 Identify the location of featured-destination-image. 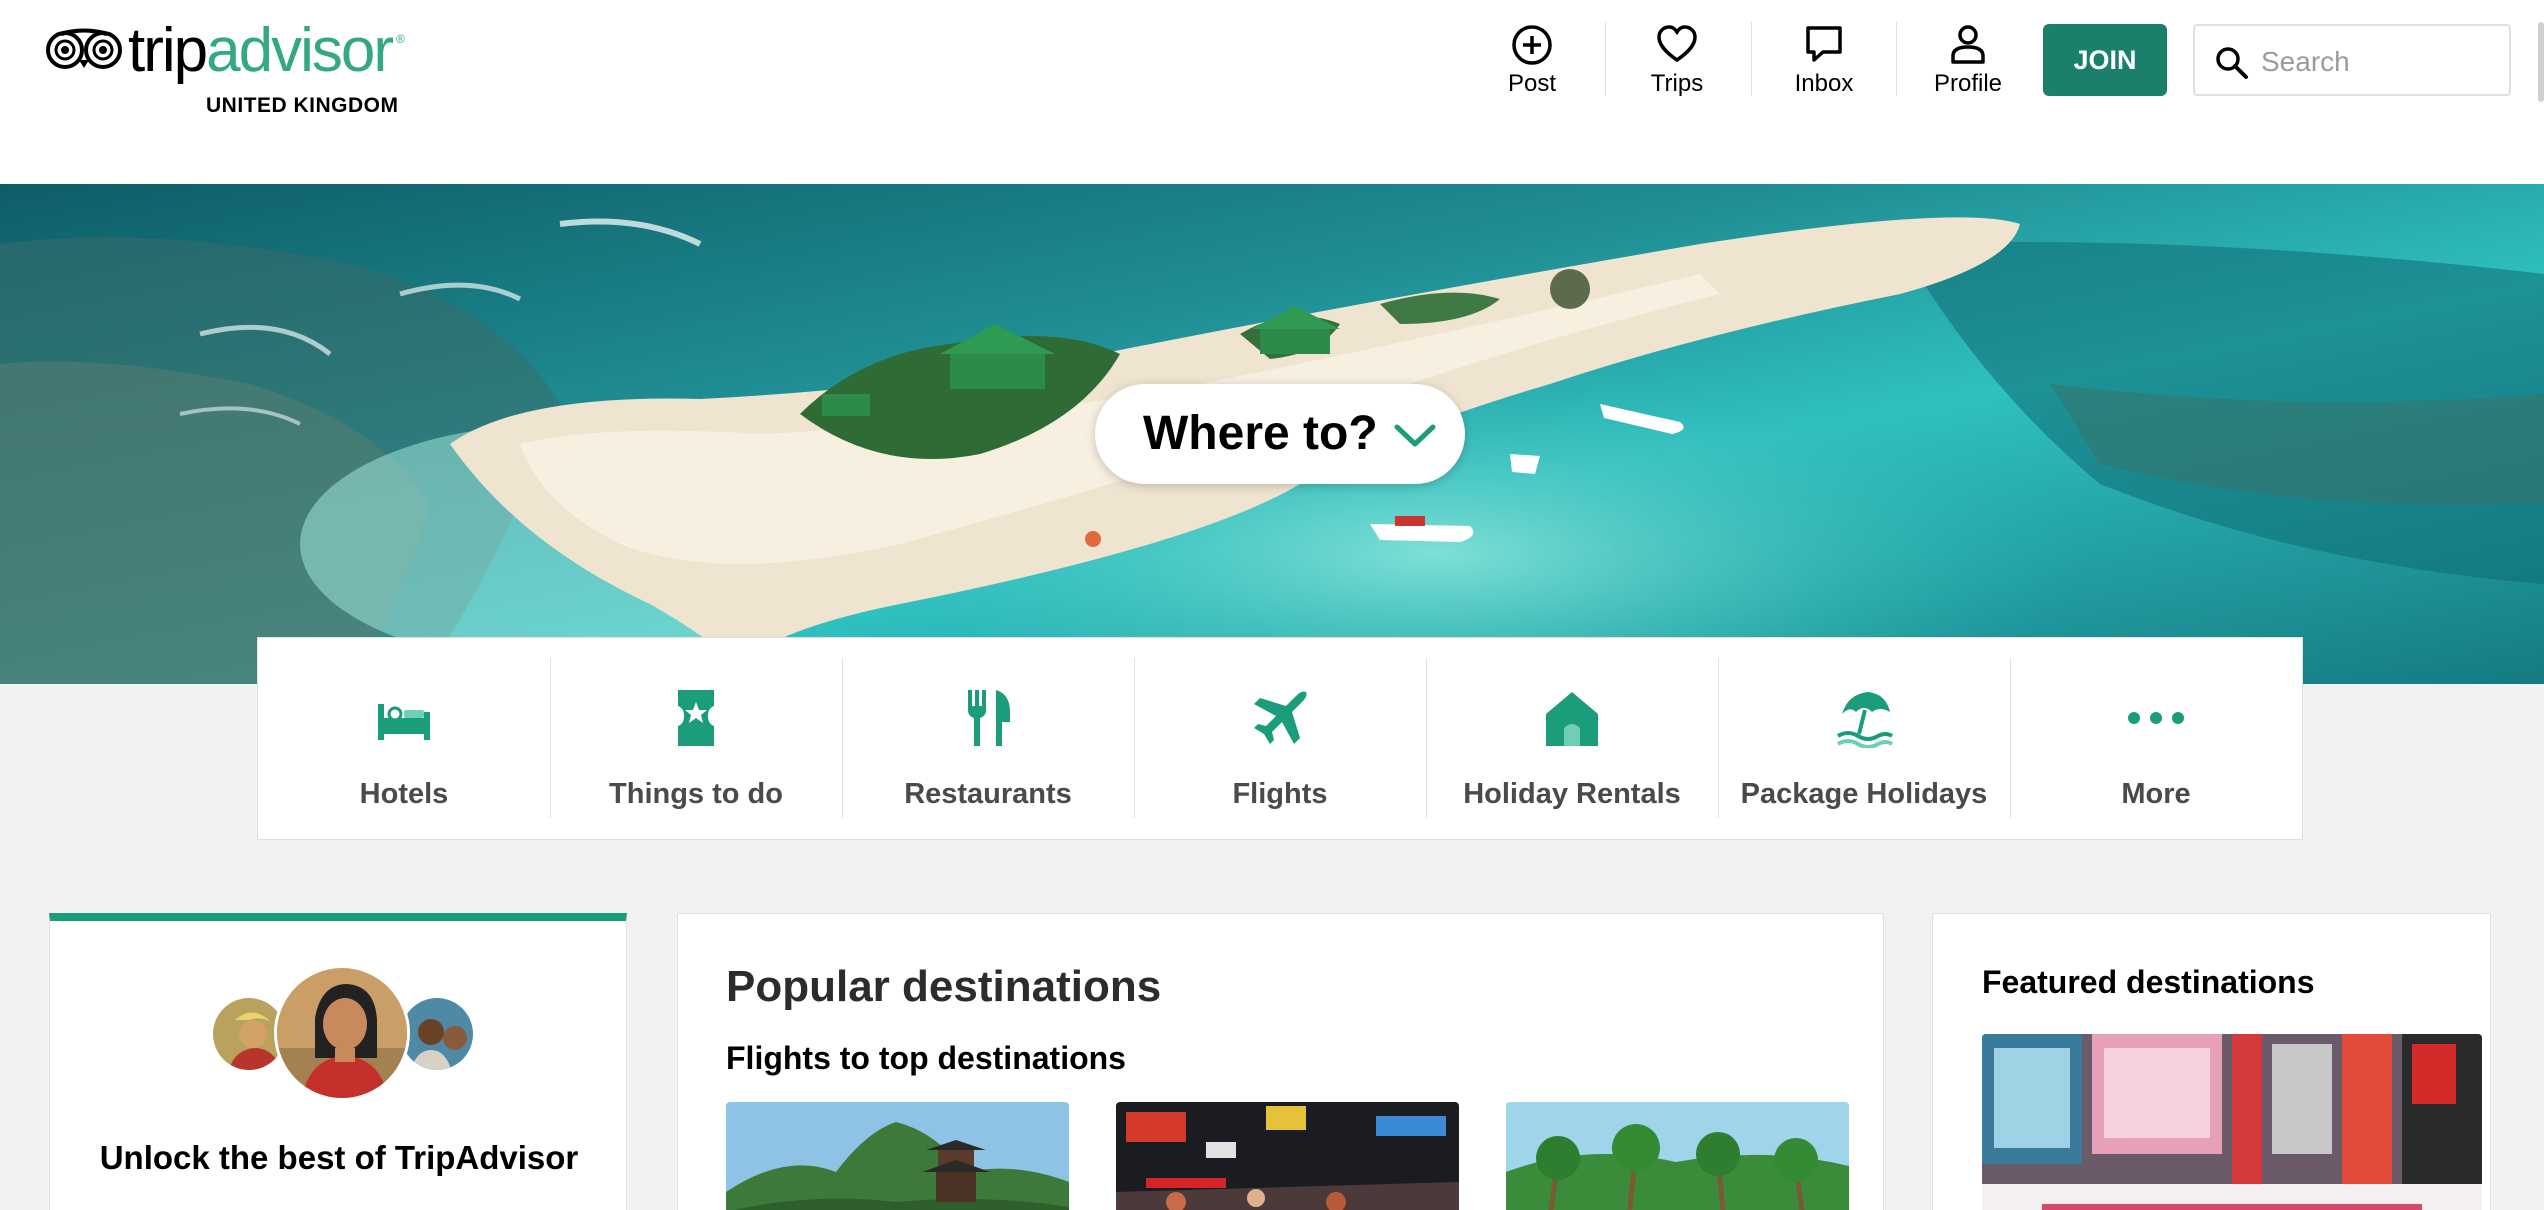
(2232, 1122).